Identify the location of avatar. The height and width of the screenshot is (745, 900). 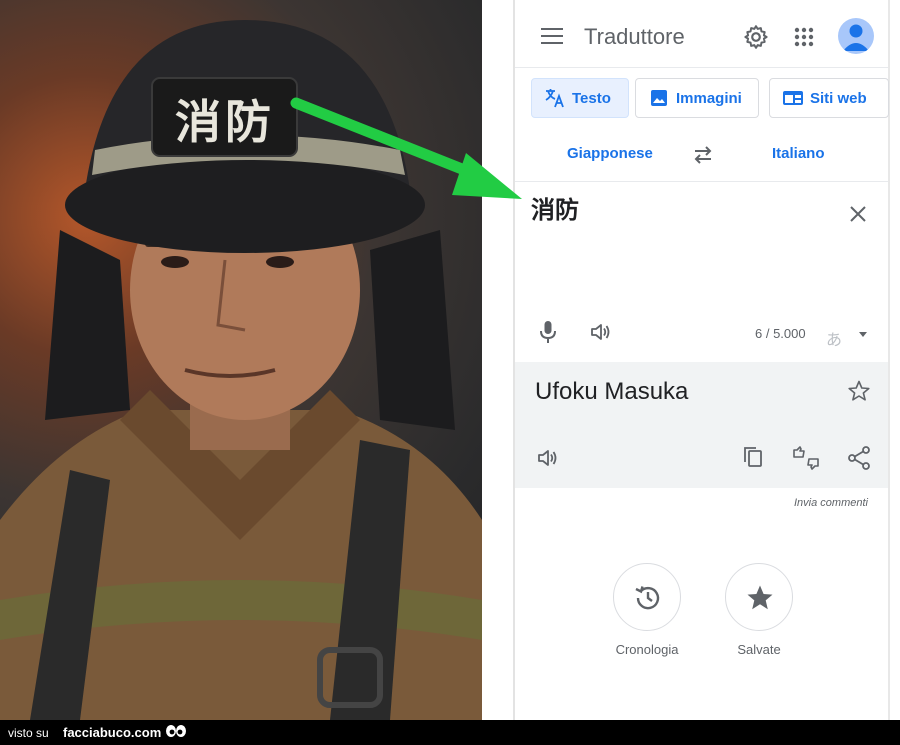
(856, 36).